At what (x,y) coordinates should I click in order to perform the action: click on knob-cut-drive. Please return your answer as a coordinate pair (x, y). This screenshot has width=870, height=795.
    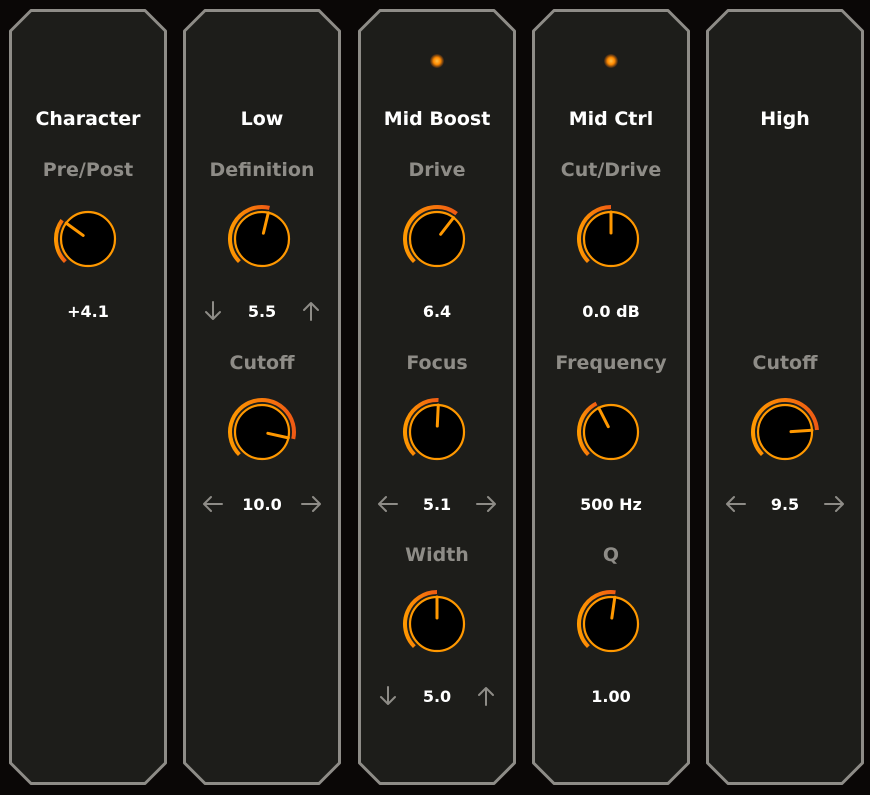
    Looking at the image, I should click on (611, 239).